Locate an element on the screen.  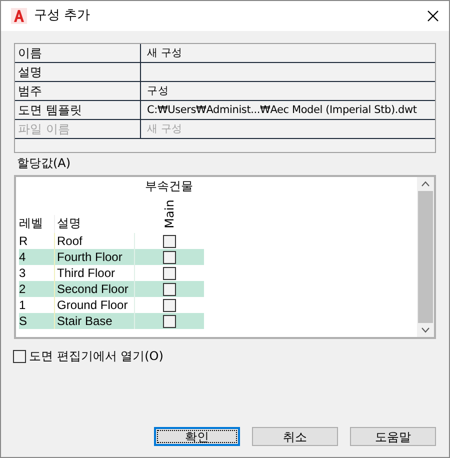
property-value: C:₩Users₩Administ...₩Aec Model (Imperial Stb).dwt is located at coordinates (288, 110).